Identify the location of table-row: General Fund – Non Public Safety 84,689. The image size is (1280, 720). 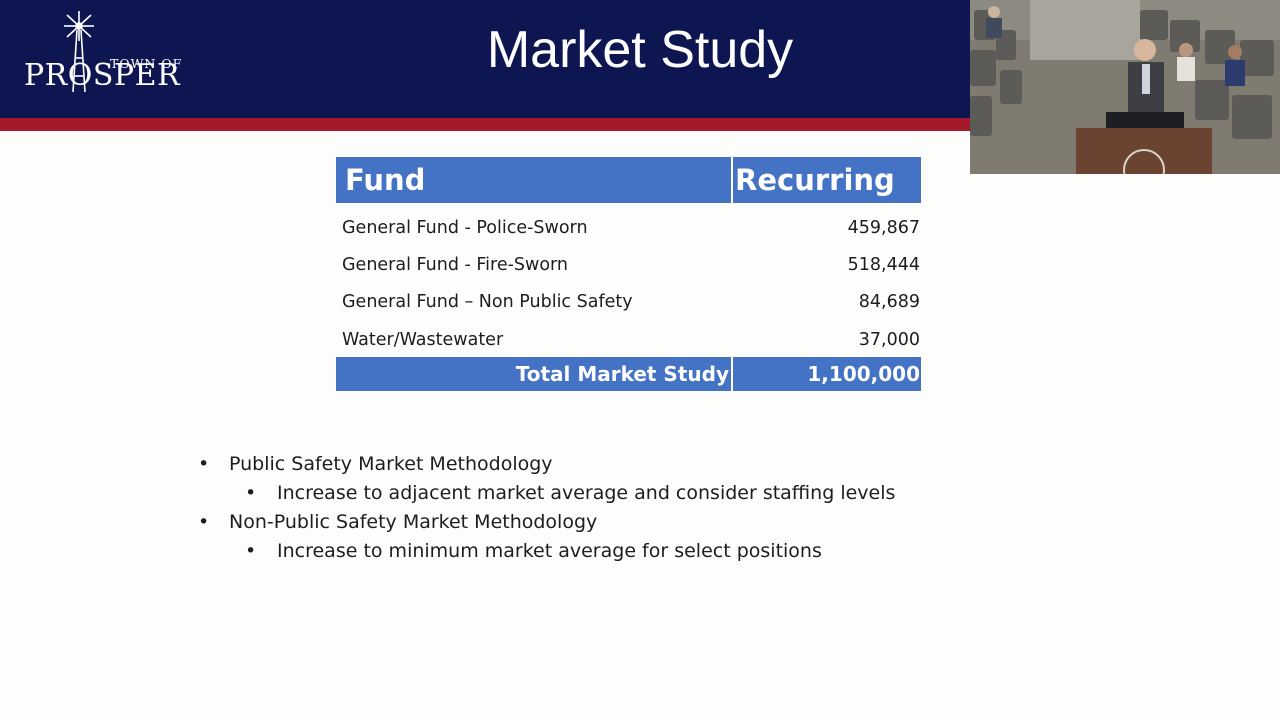
(628, 302).